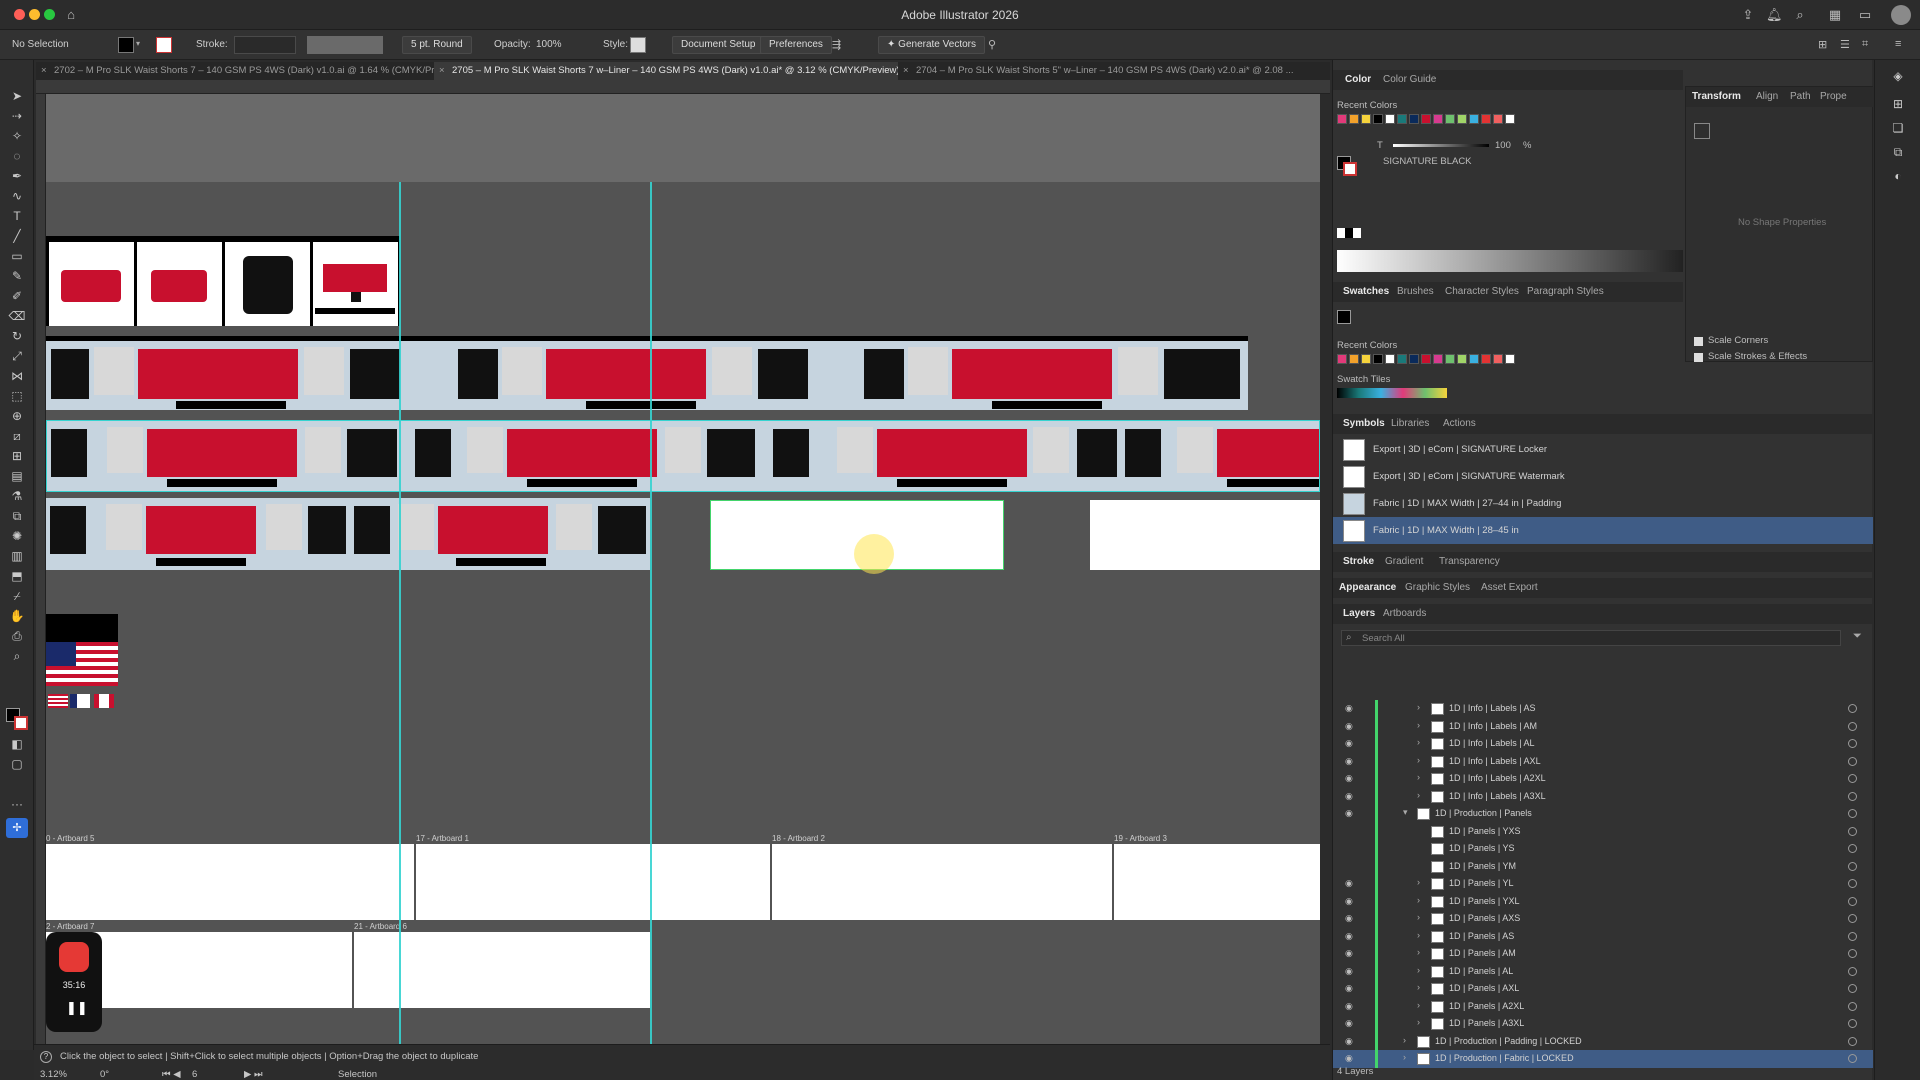 The width and height of the screenshot is (1920, 1080). What do you see at coordinates (1898, 76) in the screenshot?
I see `libraries-icon: ◈` at bounding box center [1898, 76].